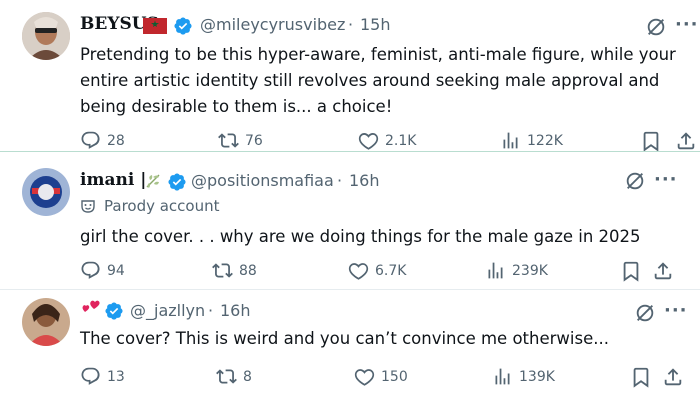  I want to click on parody-label-text: Parody account, so click(162, 206).